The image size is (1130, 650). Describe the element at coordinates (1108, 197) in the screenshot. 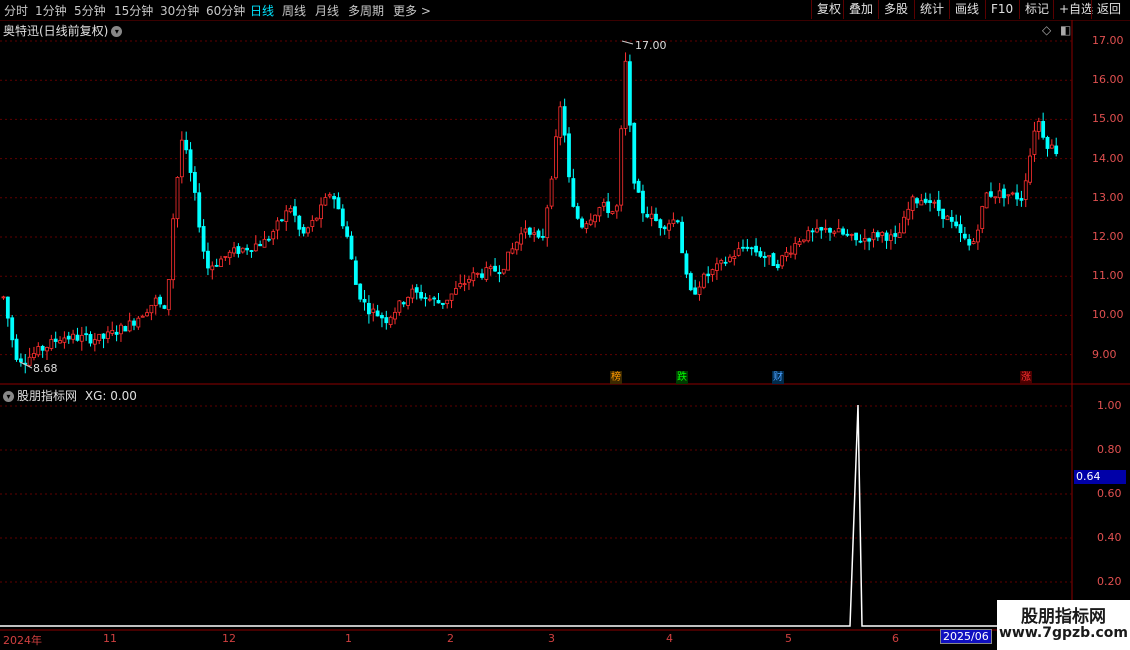

I see `price-tick-label: 13.00` at that location.